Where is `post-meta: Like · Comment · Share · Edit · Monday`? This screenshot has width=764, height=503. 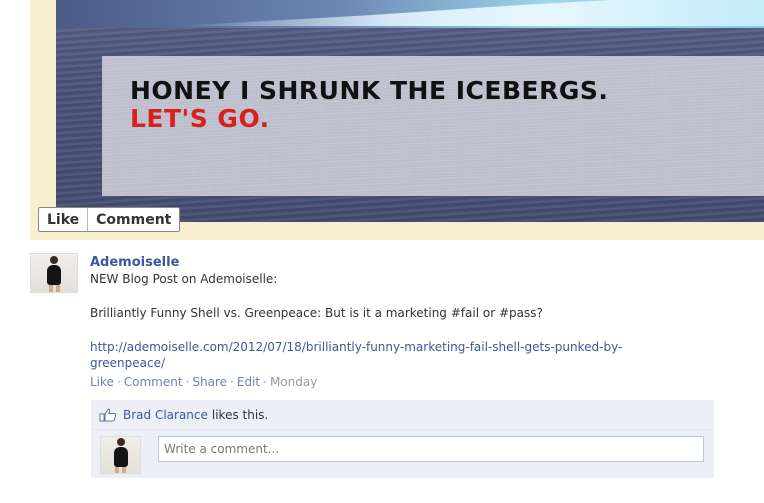
post-meta: Like · Comment · Share · Edit · Monday is located at coordinates (204, 382).